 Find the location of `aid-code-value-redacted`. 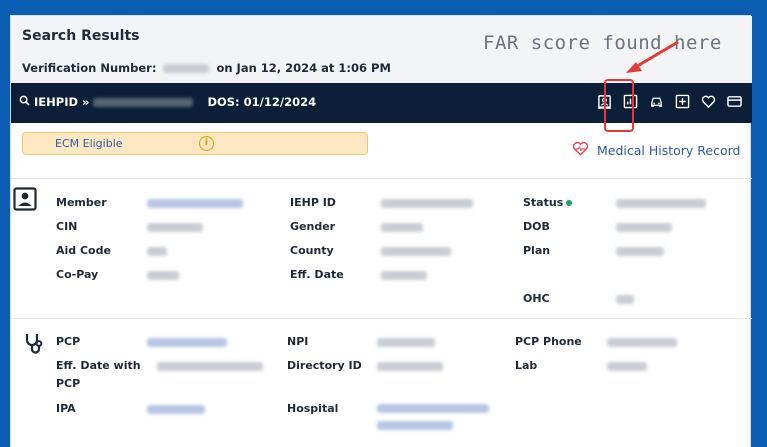

aid-code-value-redacted is located at coordinates (157, 251).